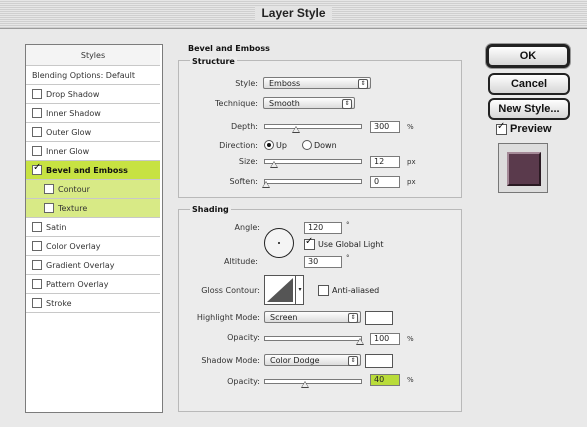 The width and height of the screenshot is (587, 427). What do you see at coordinates (385, 182) in the screenshot?
I see `soften-field: 0` at bounding box center [385, 182].